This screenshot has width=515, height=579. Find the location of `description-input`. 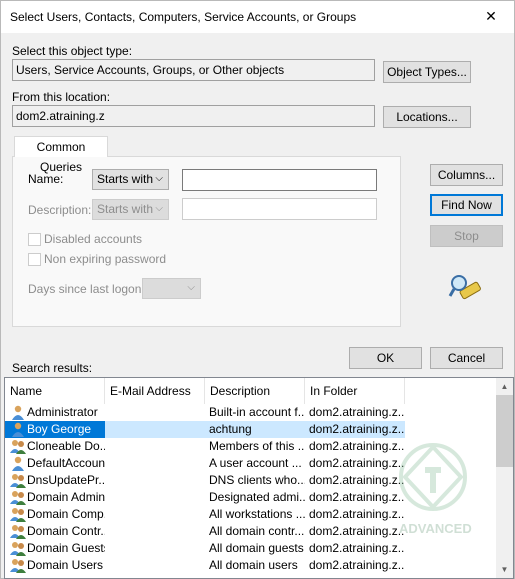

description-input is located at coordinates (279, 209).